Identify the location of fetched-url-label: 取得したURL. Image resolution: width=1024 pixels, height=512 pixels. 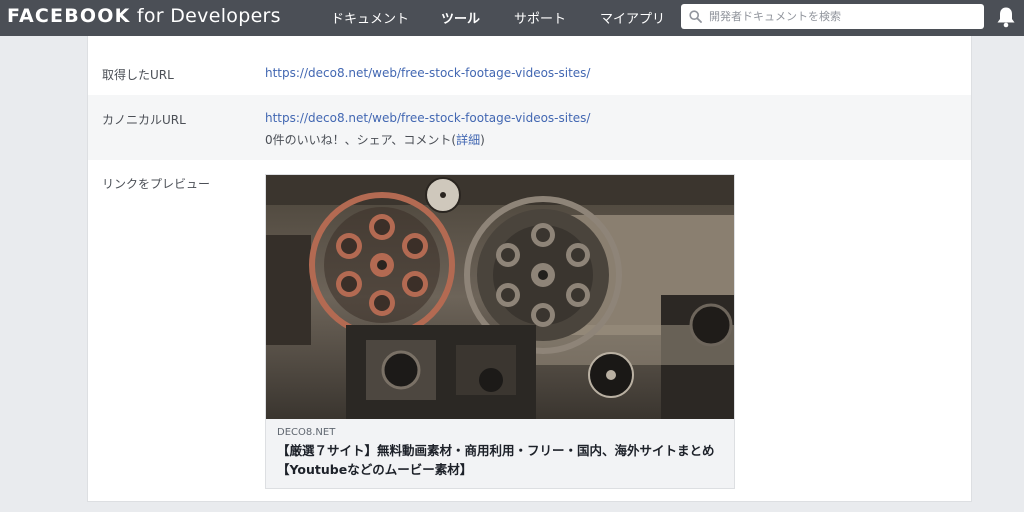
(138, 75).